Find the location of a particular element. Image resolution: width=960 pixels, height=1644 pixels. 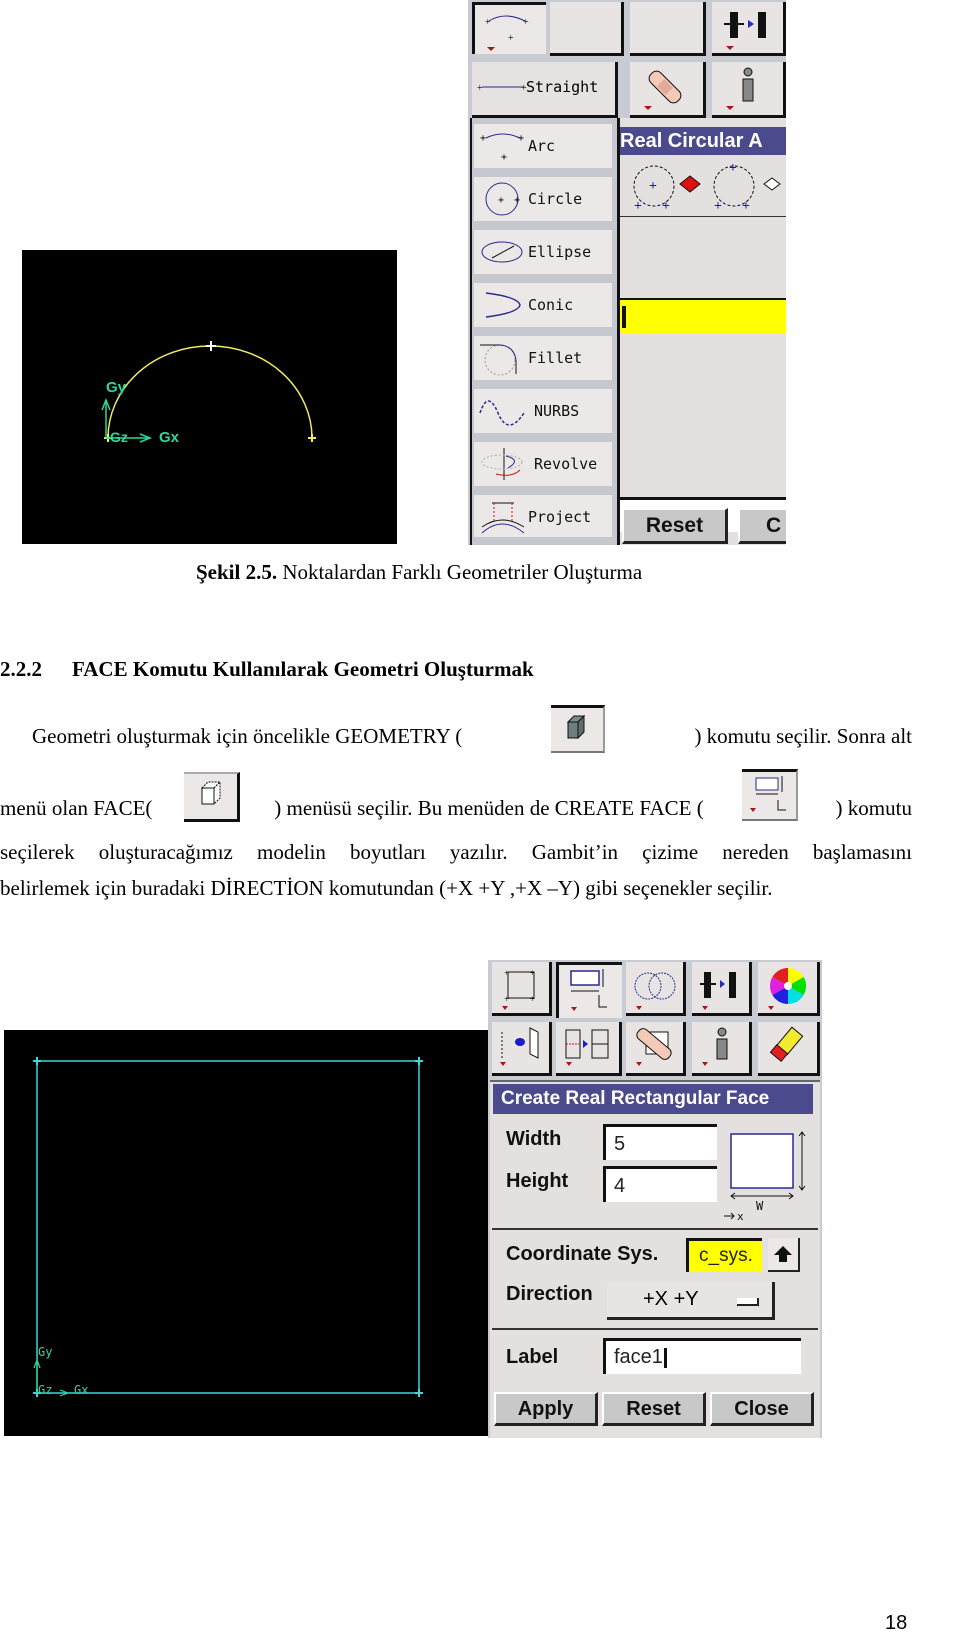

project-icon is located at coordinates (503, 518).